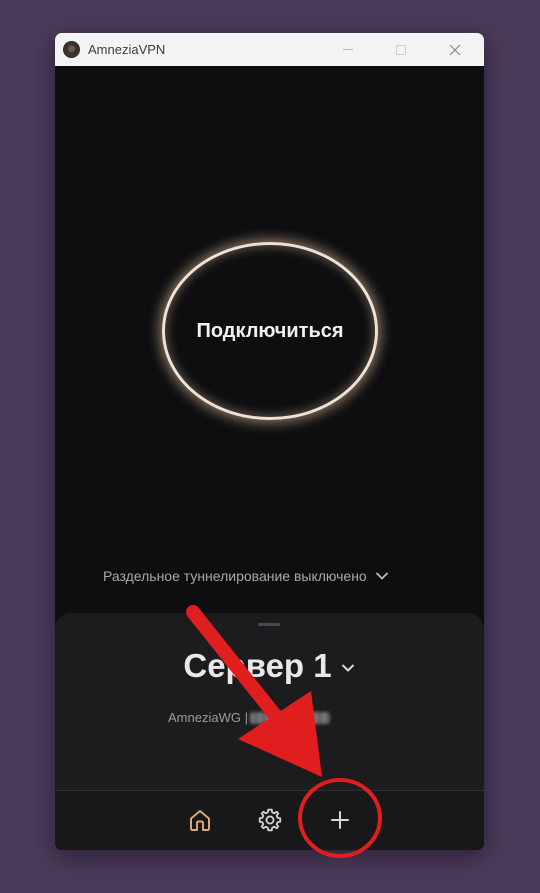 This screenshot has width=540, height=893. Describe the element at coordinates (269, 49) in the screenshot. I see `title-bar: AmneziaVPN` at that location.